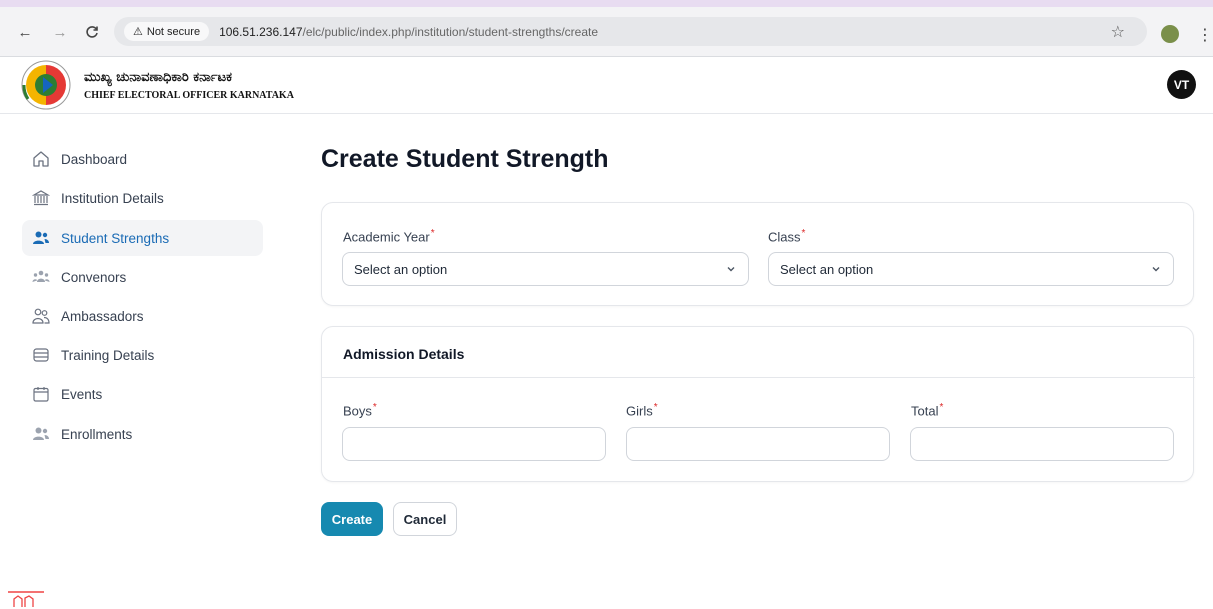  Describe the element at coordinates (41, 355) in the screenshot. I see `stack-icon` at that location.